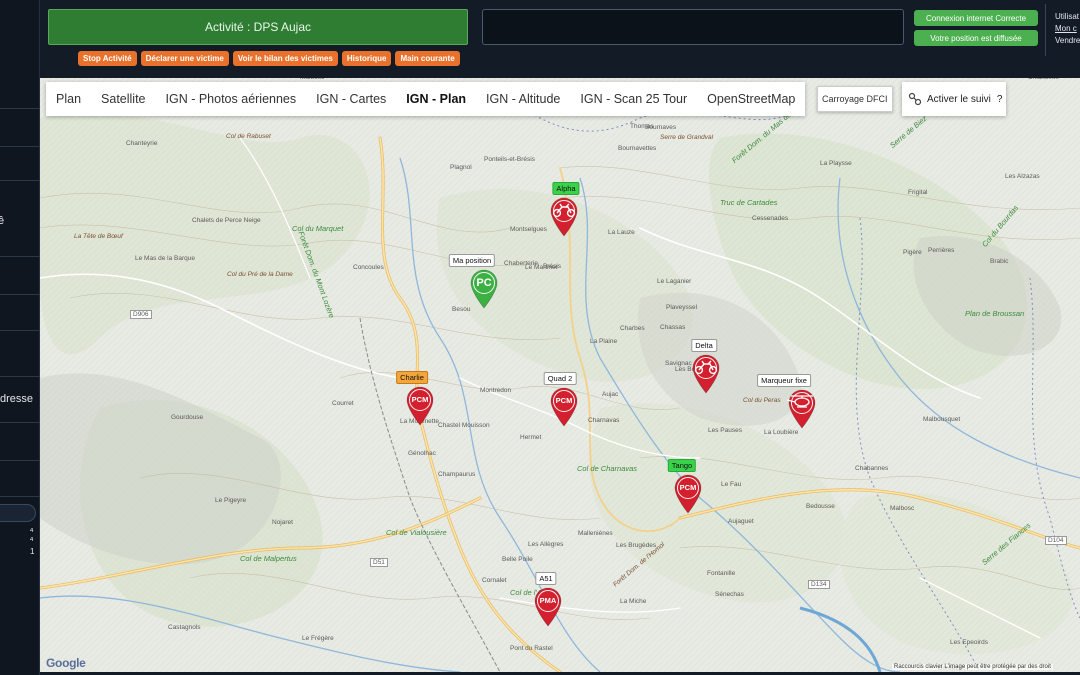 Image resolution: width=1080 pixels, height=675 pixels. I want to click on map-place-label: Le Mas de la Barque, so click(165, 258).